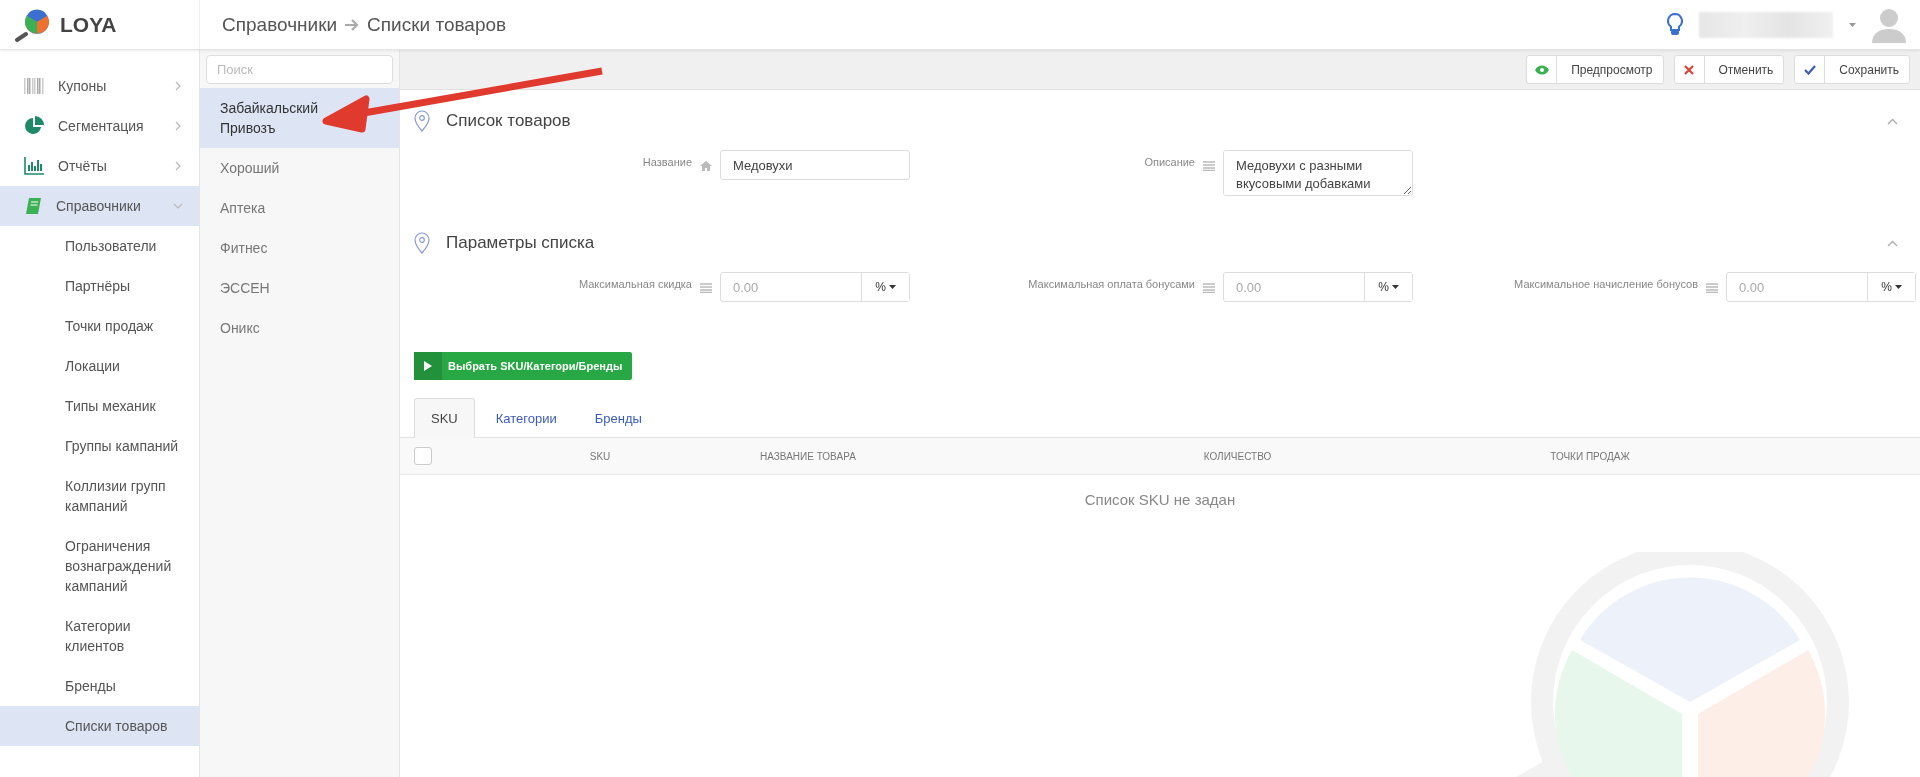 This screenshot has height=777, width=1920. Describe the element at coordinates (1590, 456) in the screenshot. I see `column-header: ТОЧКИ ПРОДАЖ` at that location.